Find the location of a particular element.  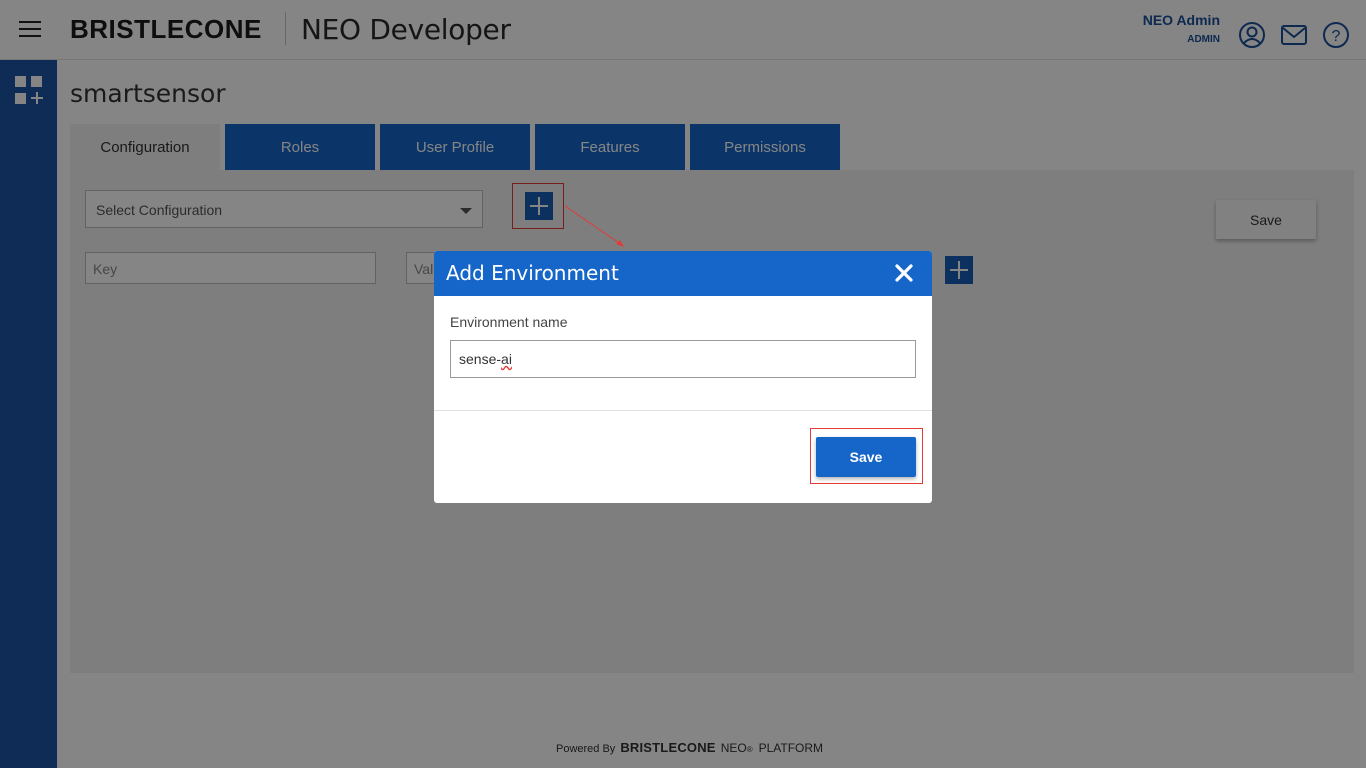

environment-name-label: Environment name is located at coordinates (509, 322).